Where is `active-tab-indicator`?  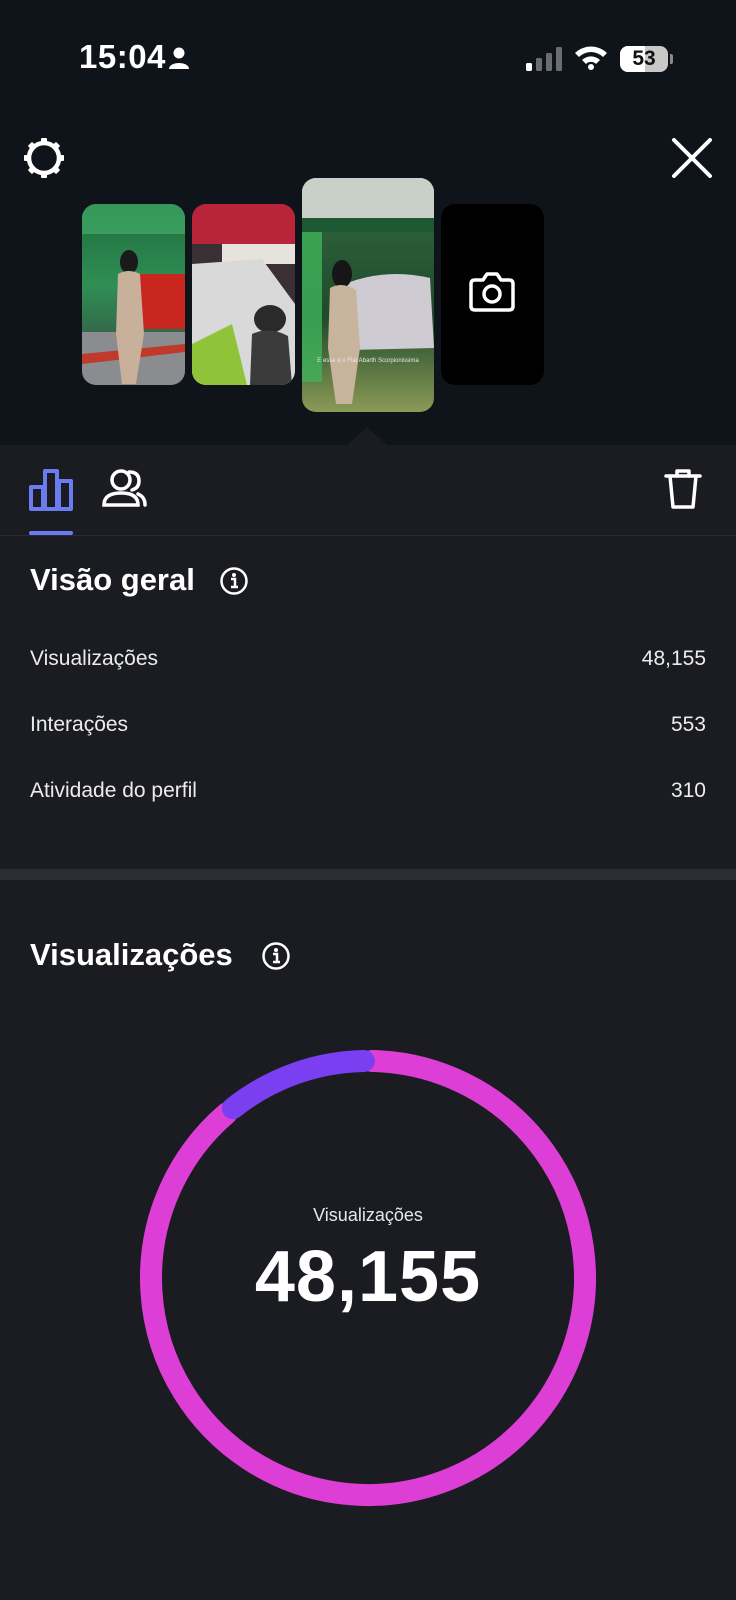 active-tab-indicator is located at coordinates (51, 533).